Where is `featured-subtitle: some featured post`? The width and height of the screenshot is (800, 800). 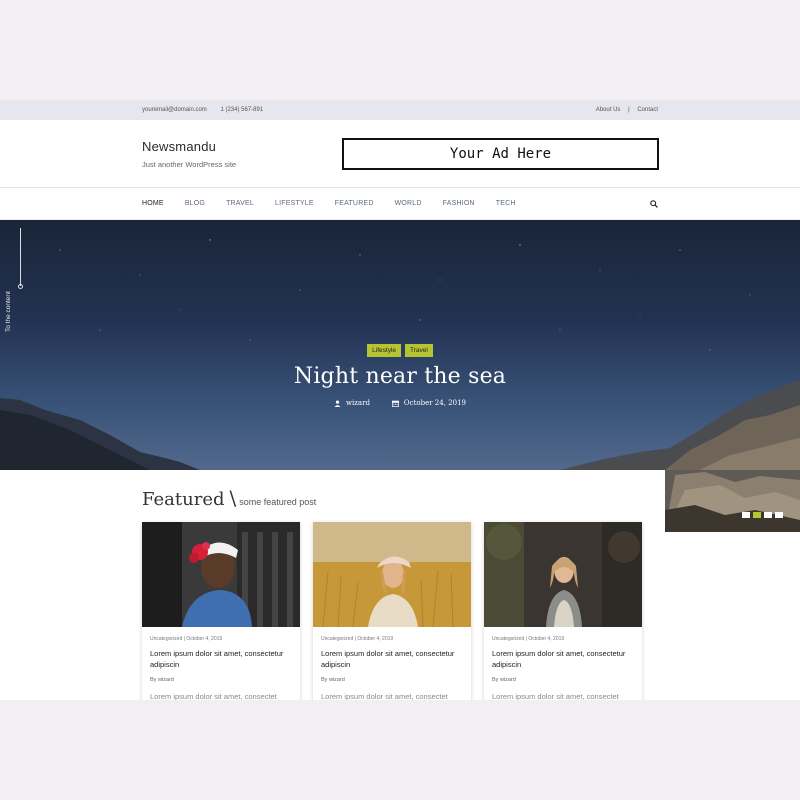
featured-subtitle: some featured post is located at coordinates (278, 502).